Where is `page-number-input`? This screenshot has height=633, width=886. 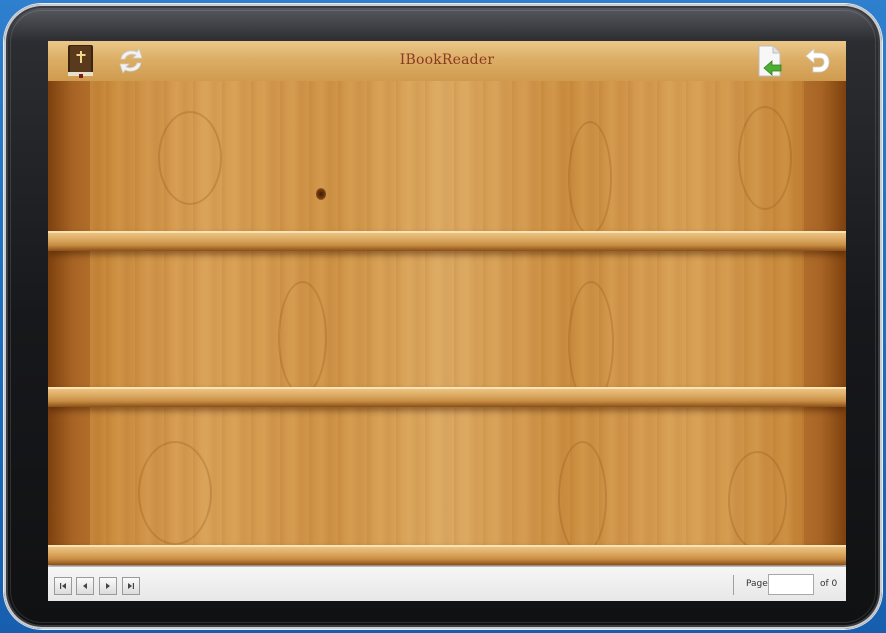
page-number-input is located at coordinates (791, 584).